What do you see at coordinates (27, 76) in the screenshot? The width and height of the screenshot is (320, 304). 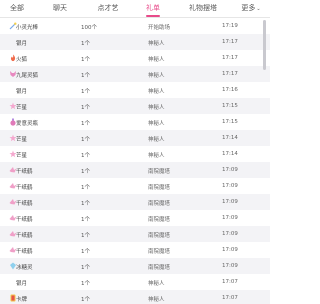 I see `gift-name: 九尾灵狐` at bounding box center [27, 76].